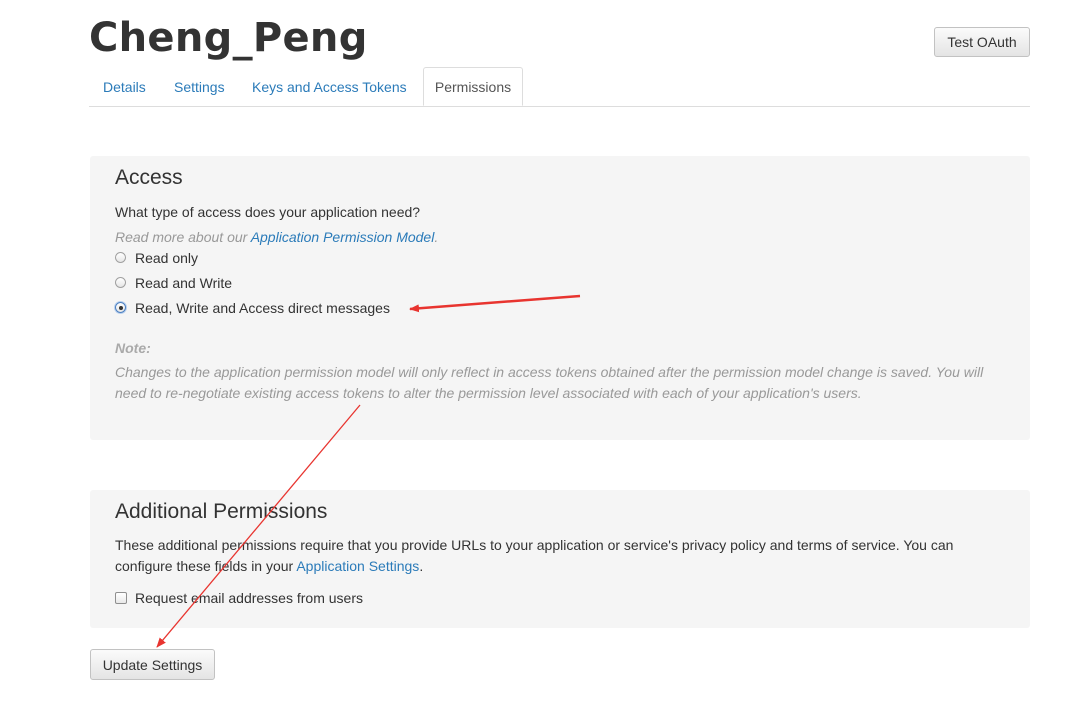 This screenshot has width=1088, height=709. I want to click on tab-settings: Settings, so click(199, 87).